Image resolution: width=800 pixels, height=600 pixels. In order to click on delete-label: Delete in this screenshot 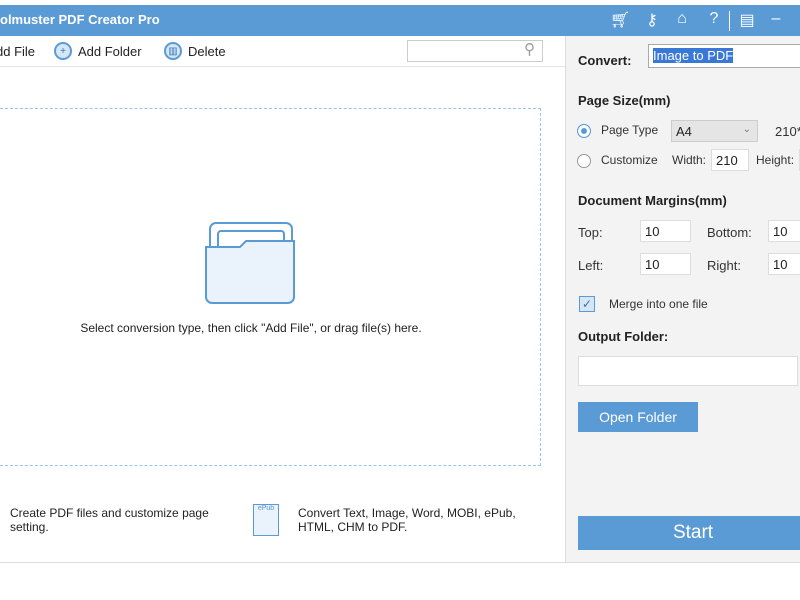, I will do `click(207, 51)`.